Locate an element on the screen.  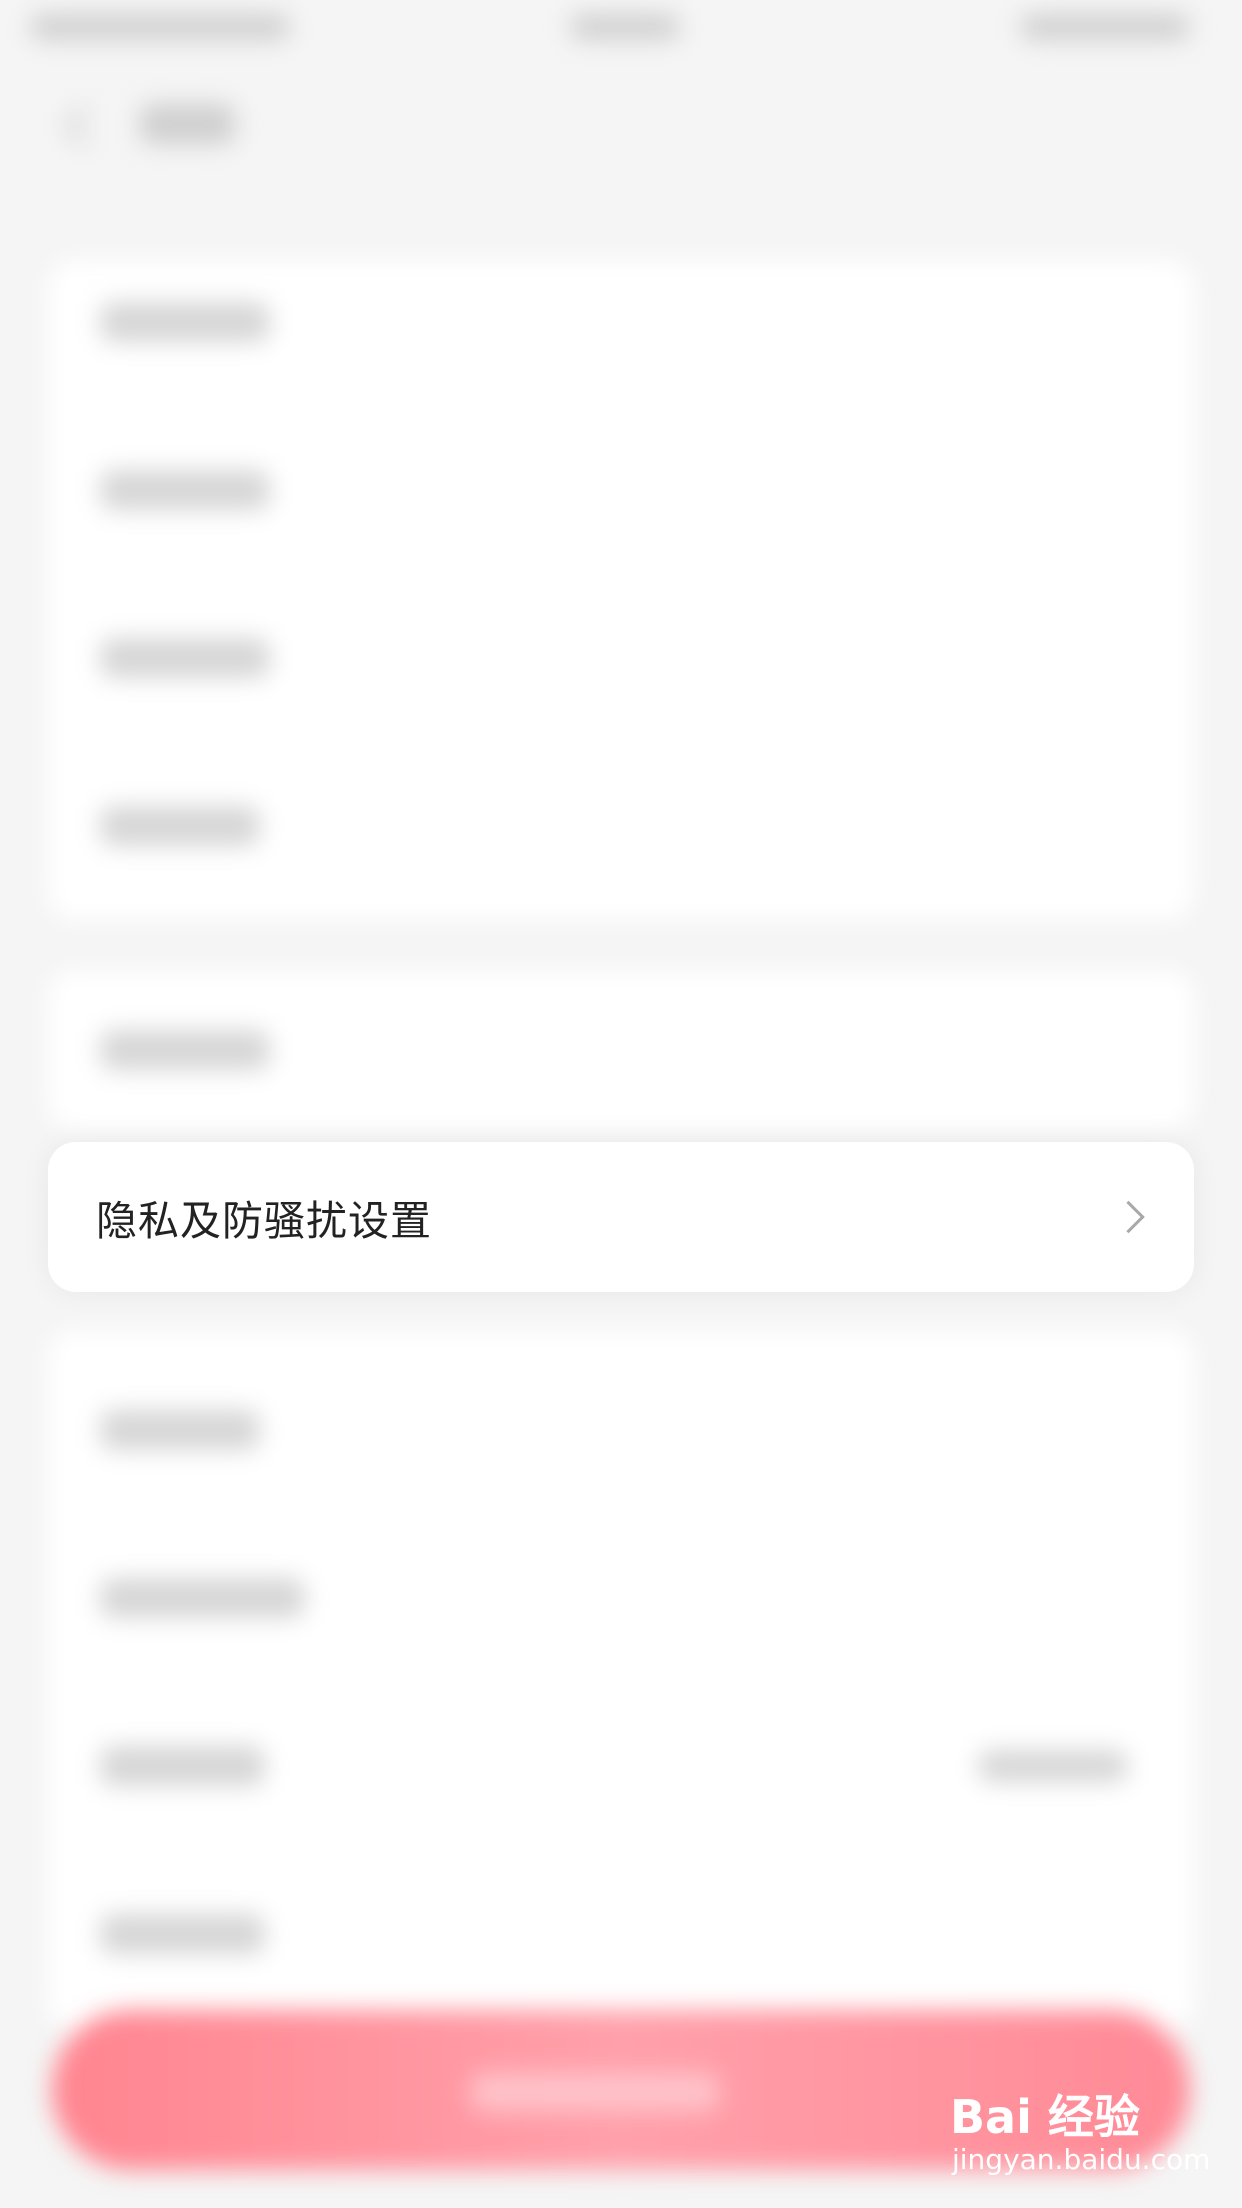
status-bar-right is located at coordinates (1105, 27).